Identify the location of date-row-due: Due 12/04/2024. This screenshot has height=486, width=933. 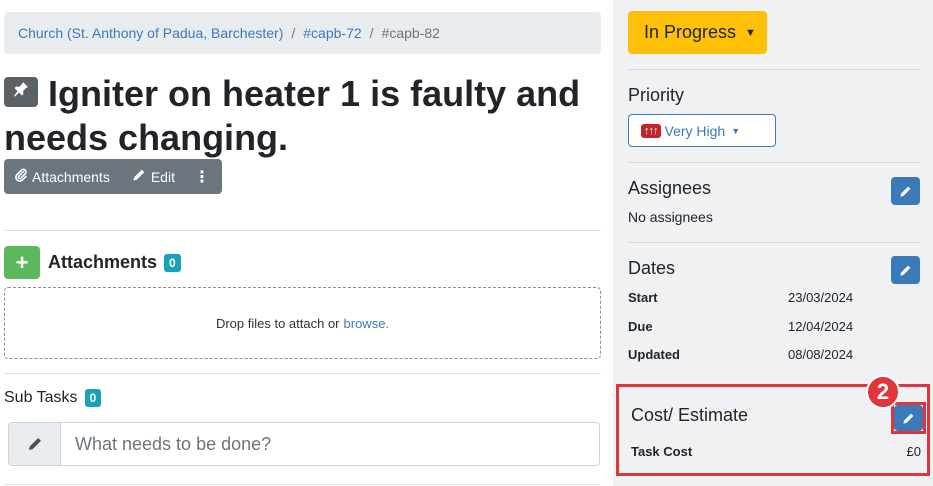
(773, 326).